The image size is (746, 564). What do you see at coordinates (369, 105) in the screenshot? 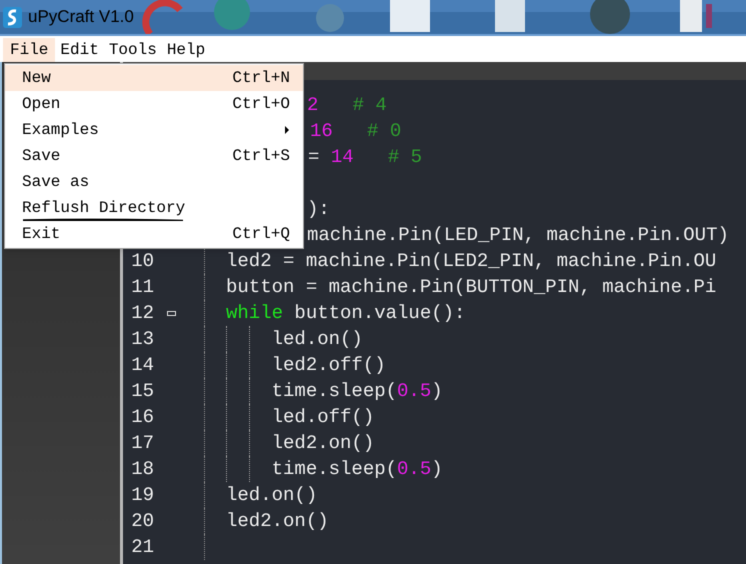
I see `code-token: # 4` at bounding box center [369, 105].